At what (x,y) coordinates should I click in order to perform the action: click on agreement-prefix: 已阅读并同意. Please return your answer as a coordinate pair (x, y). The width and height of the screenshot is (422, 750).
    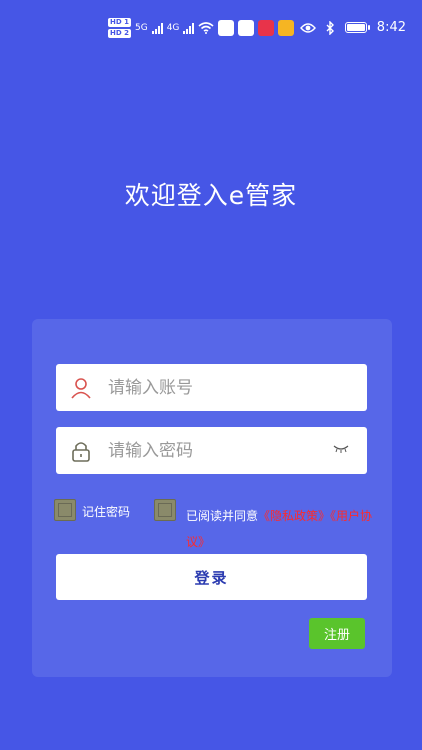
    Looking at the image, I should click on (222, 516).